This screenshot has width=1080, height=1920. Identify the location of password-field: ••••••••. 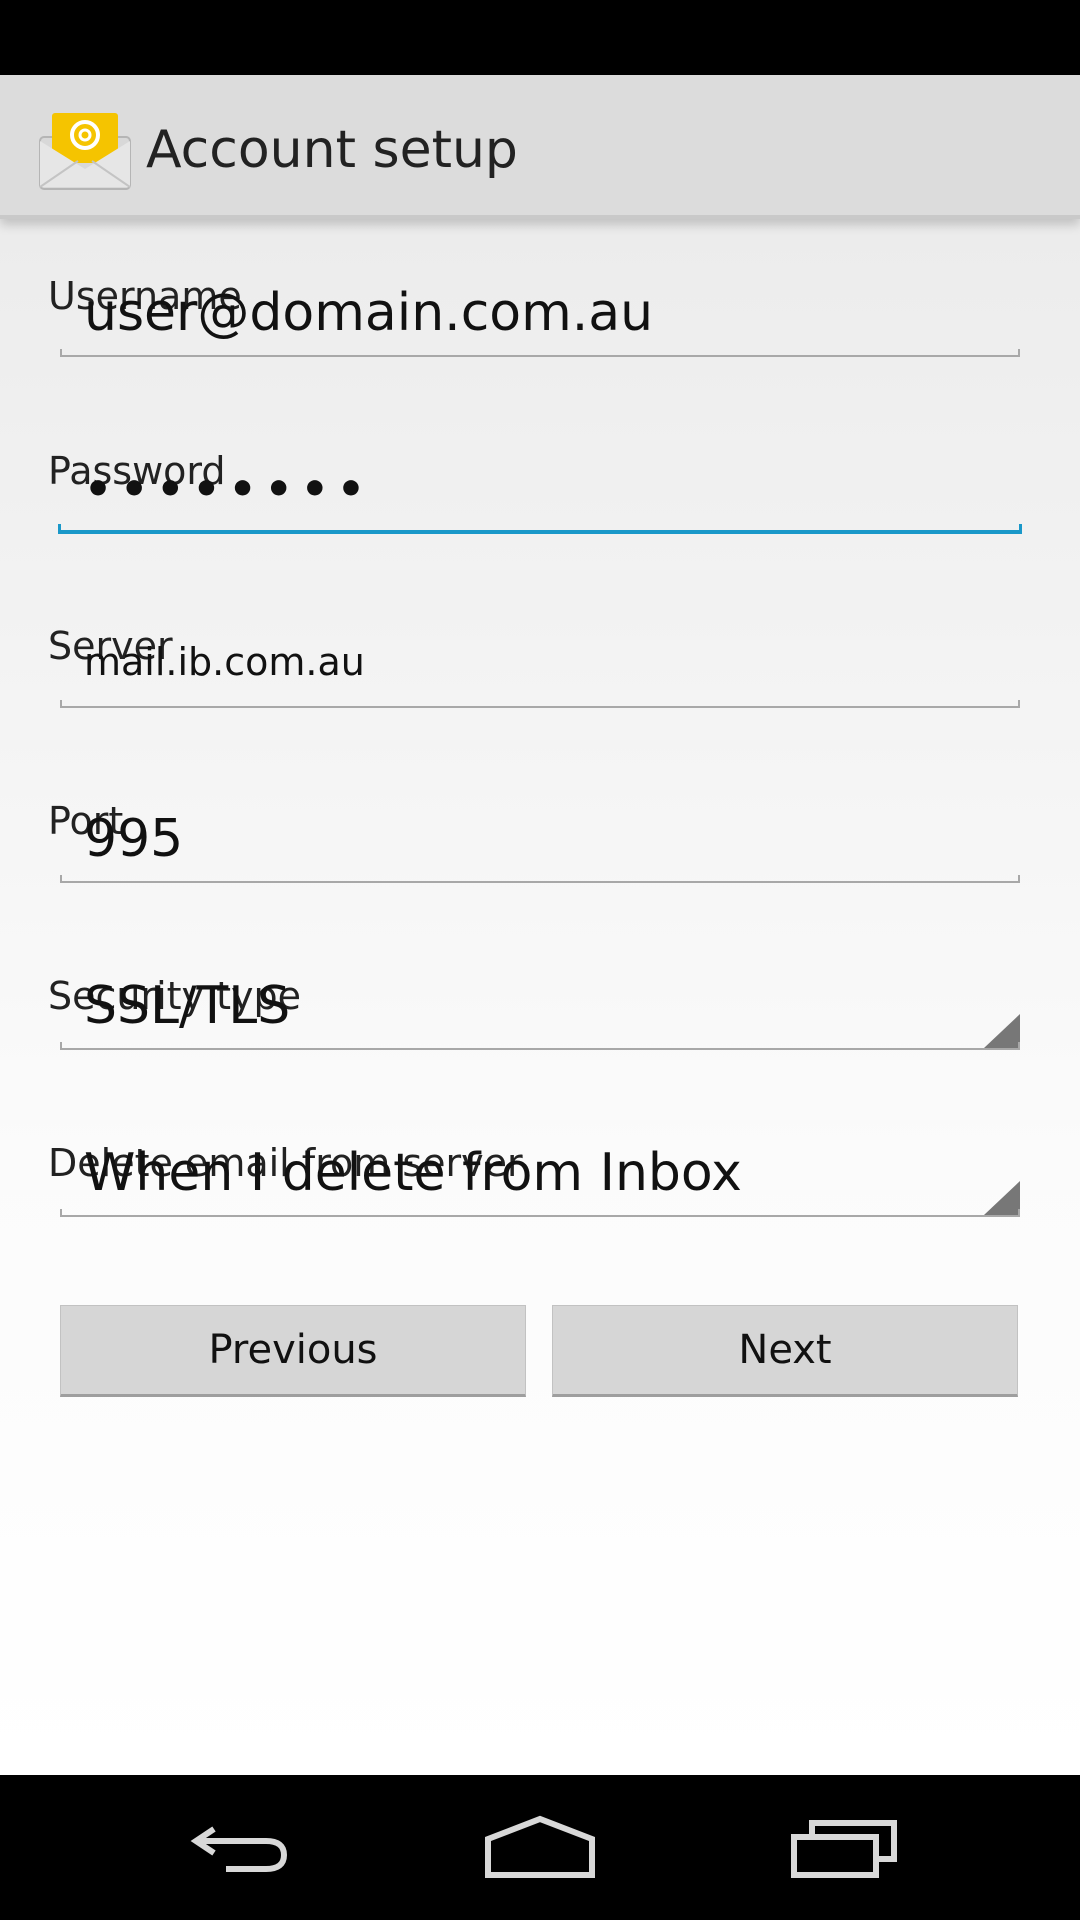
(540, 495).